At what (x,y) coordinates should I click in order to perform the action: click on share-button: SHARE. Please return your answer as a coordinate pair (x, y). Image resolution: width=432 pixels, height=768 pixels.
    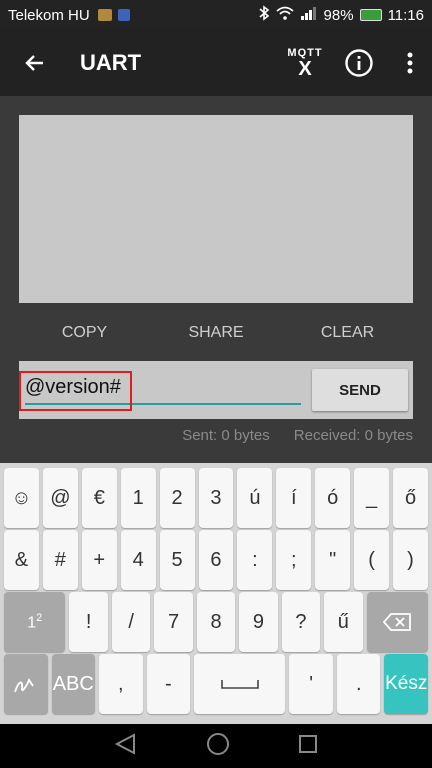
    Looking at the image, I should click on (216, 333).